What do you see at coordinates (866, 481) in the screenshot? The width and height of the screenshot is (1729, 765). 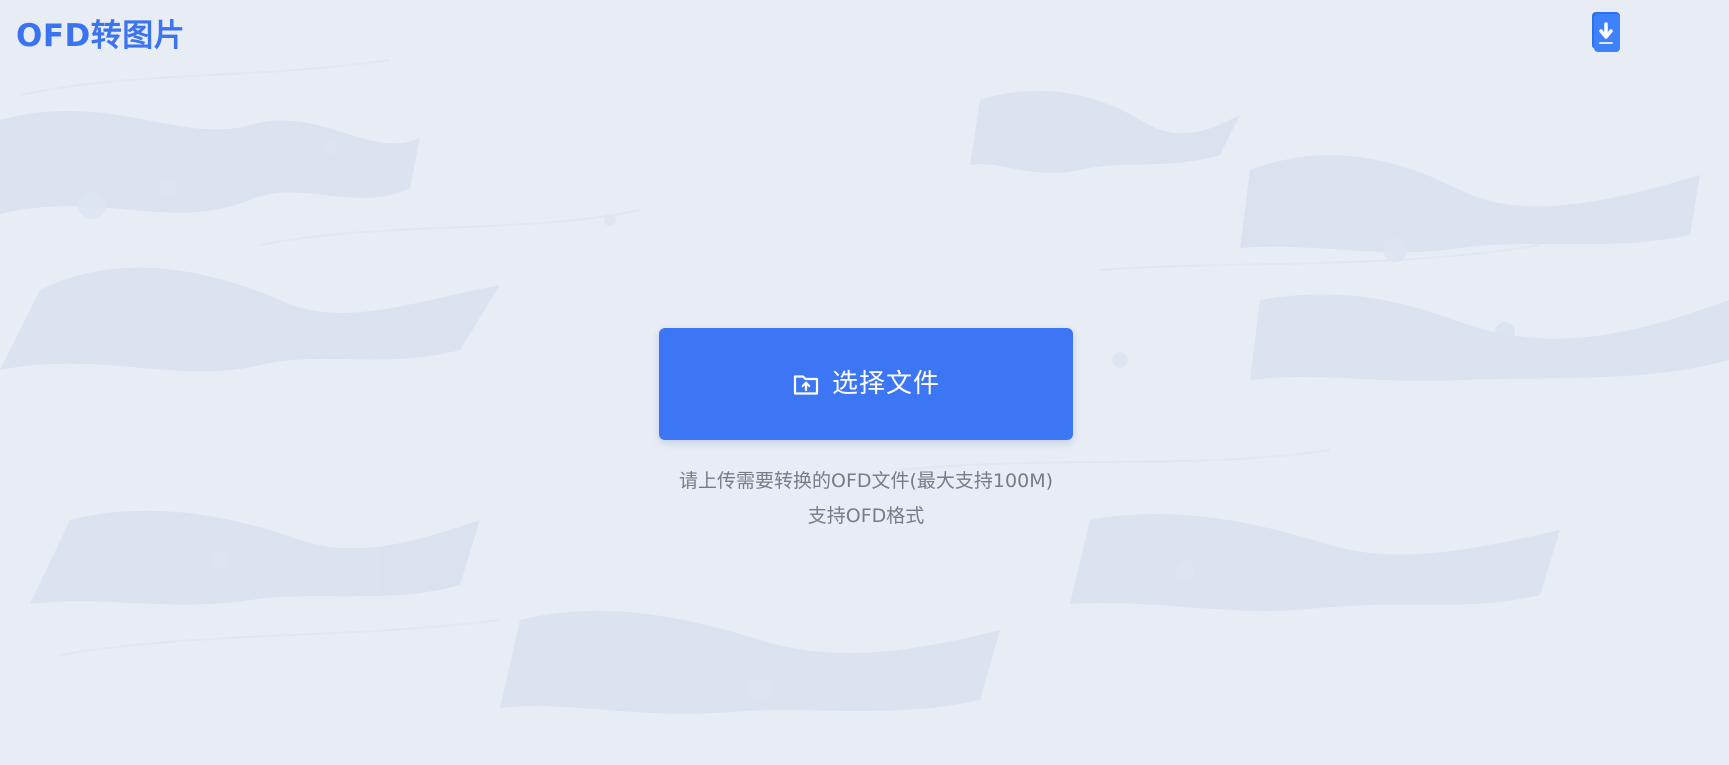 I see `upload-hint-line1: 请上传需要转换的OFD文件(最大支持100M)` at bounding box center [866, 481].